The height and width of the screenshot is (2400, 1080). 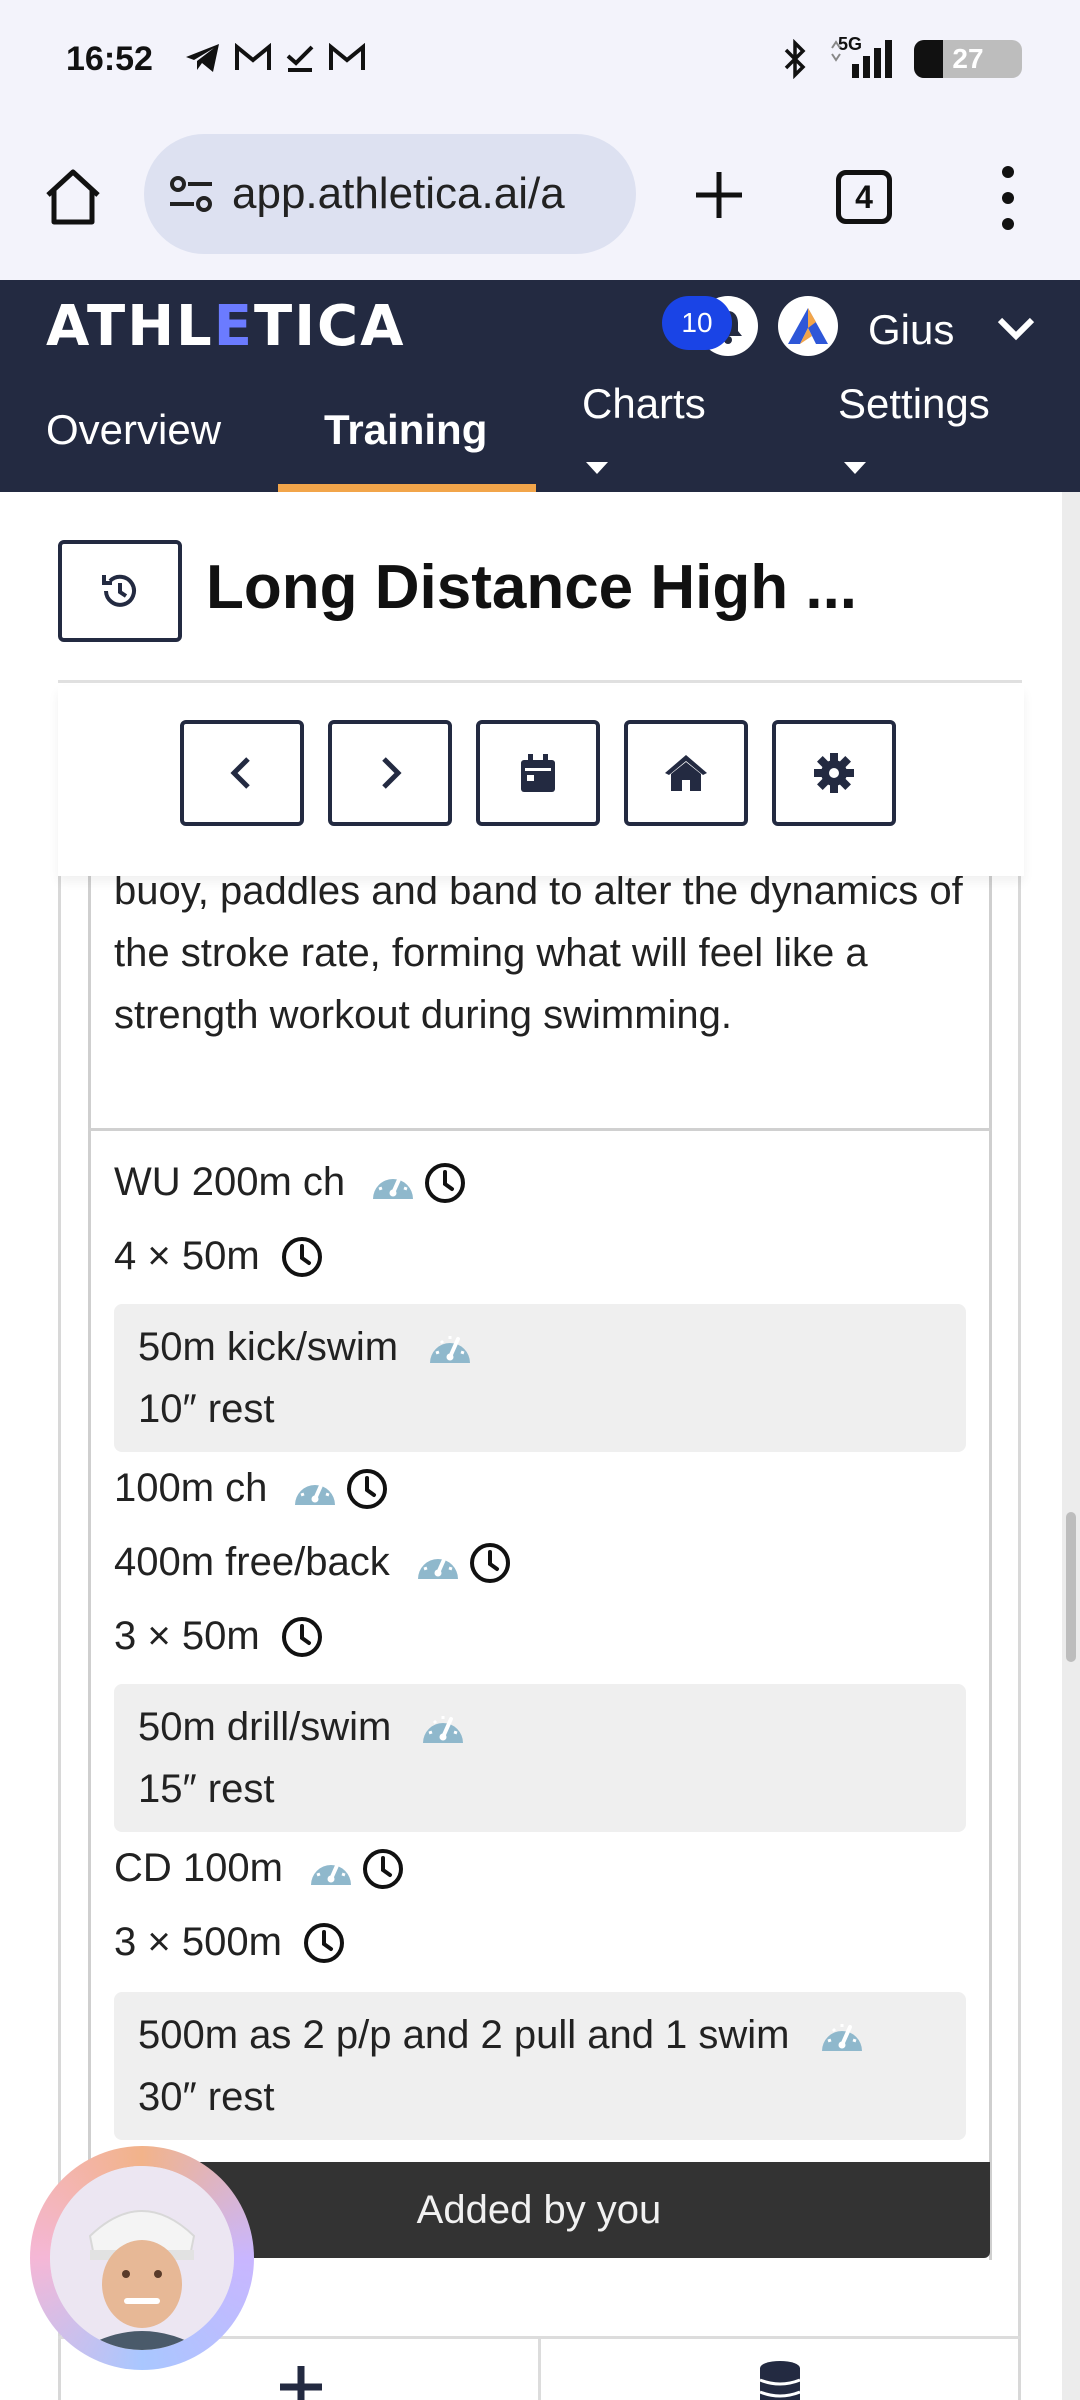 I want to click on chevron-down-icon, so click(x=1016, y=328).